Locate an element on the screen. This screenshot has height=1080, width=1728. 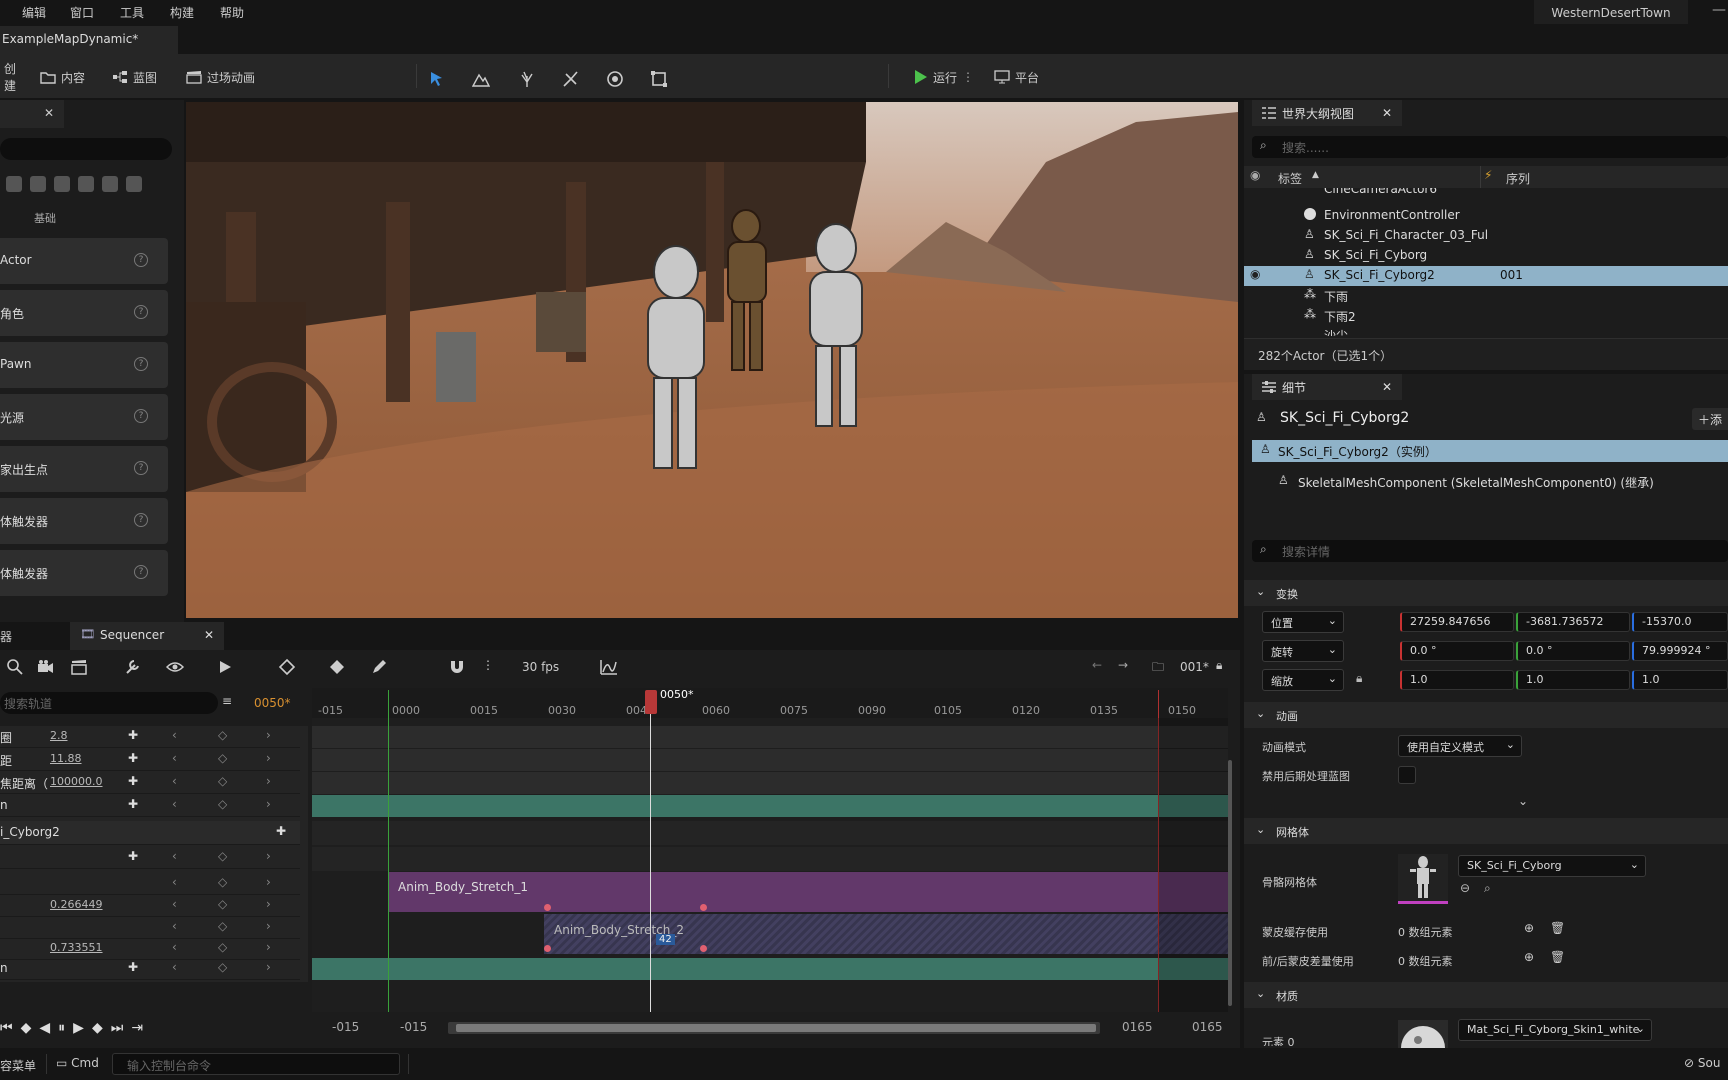
track-row: 圈 2.8 ✚ ‹ ◇ › is located at coordinates (150, 737).